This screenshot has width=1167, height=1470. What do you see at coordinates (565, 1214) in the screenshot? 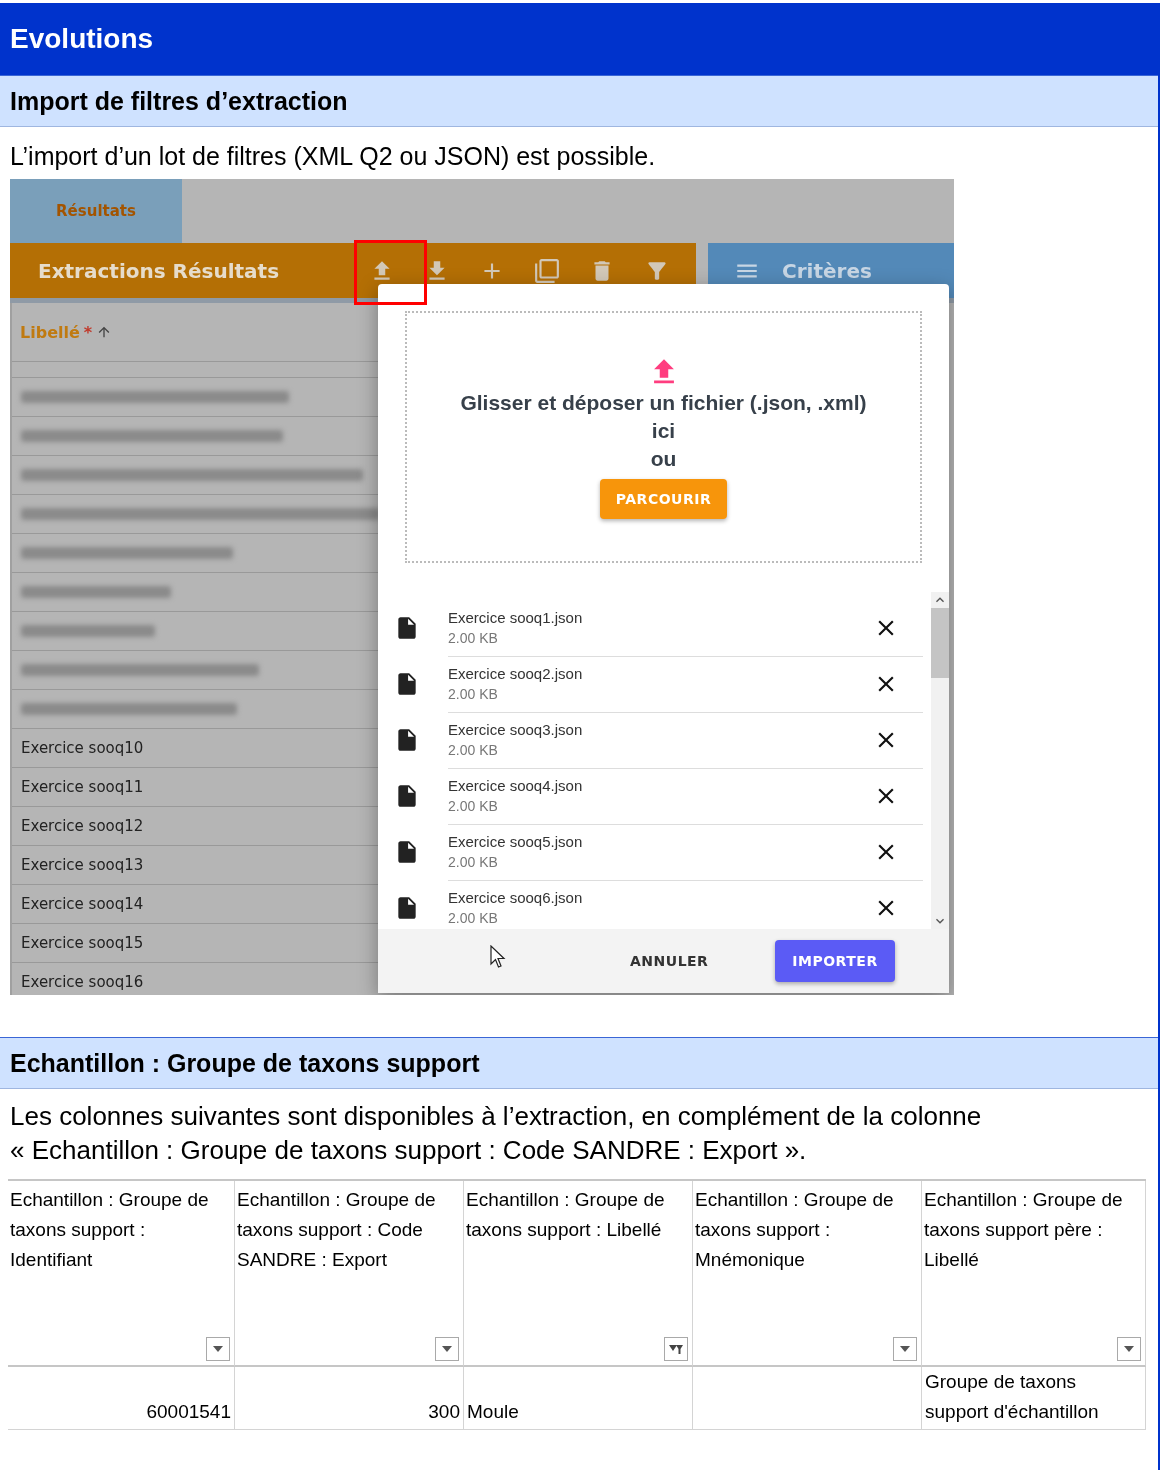
I see `header-label: Echantillon : Groupe de taxons support : Libellé` at bounding box center [565, 1214].